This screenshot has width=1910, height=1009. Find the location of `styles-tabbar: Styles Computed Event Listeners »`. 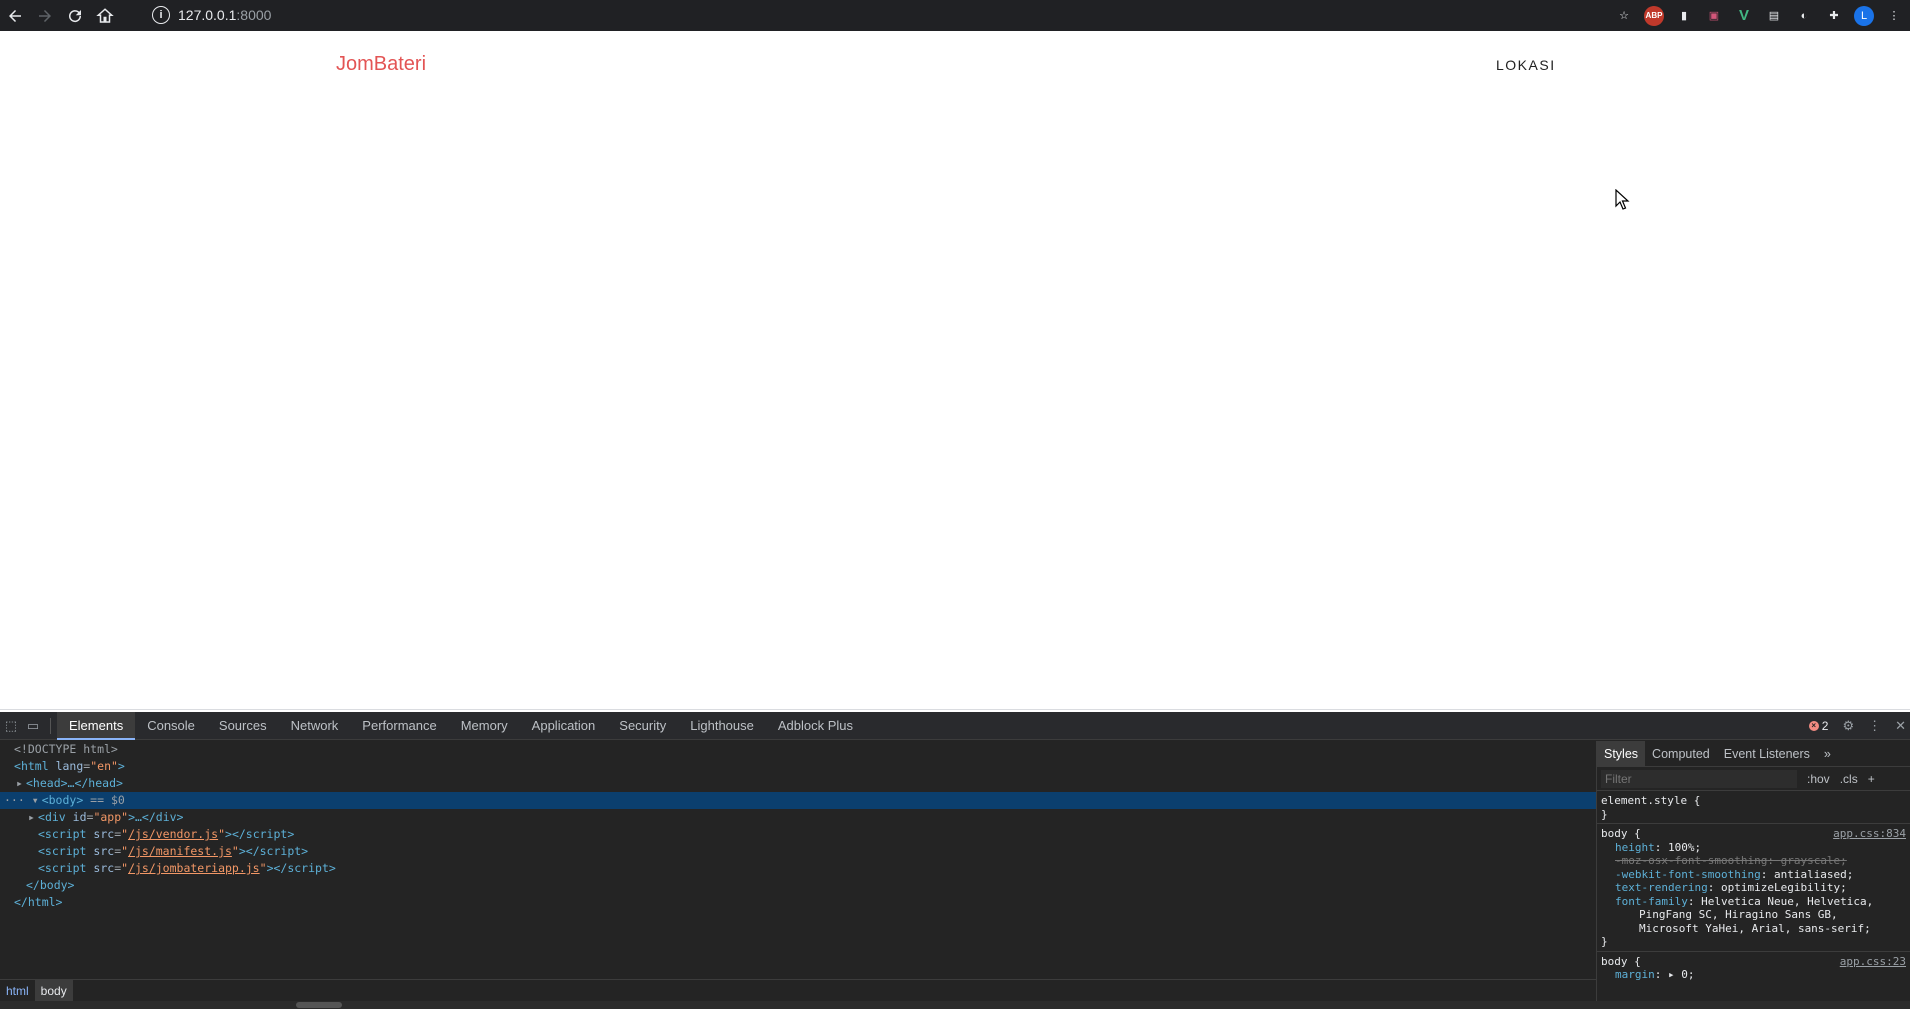

styles-tabbar: Styles Computed Event Listeners » is located at coordinates (1753, 754).